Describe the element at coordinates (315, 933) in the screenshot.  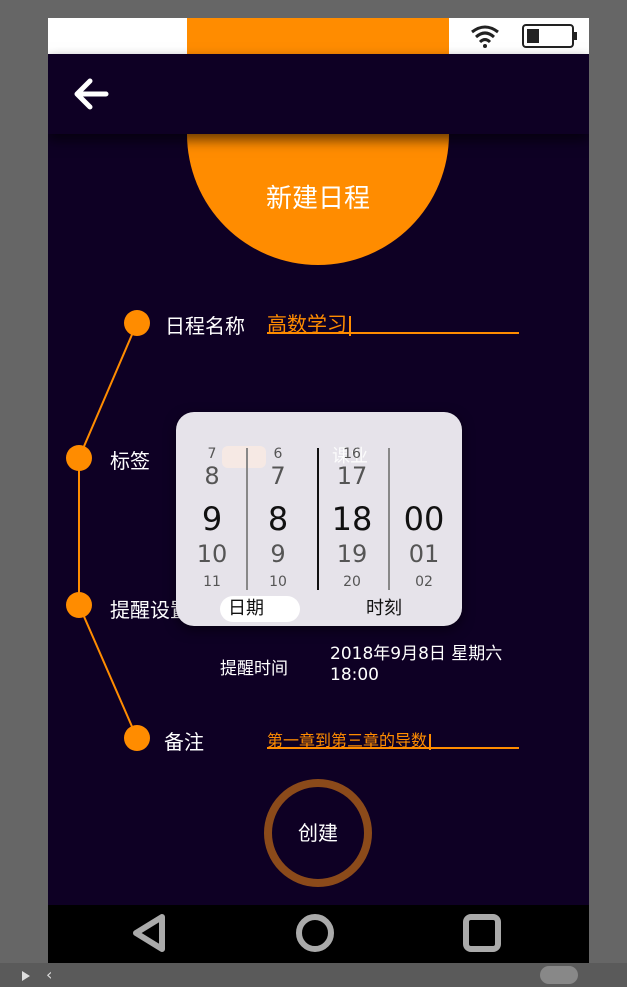
I see `circle-home-icon` at that location.